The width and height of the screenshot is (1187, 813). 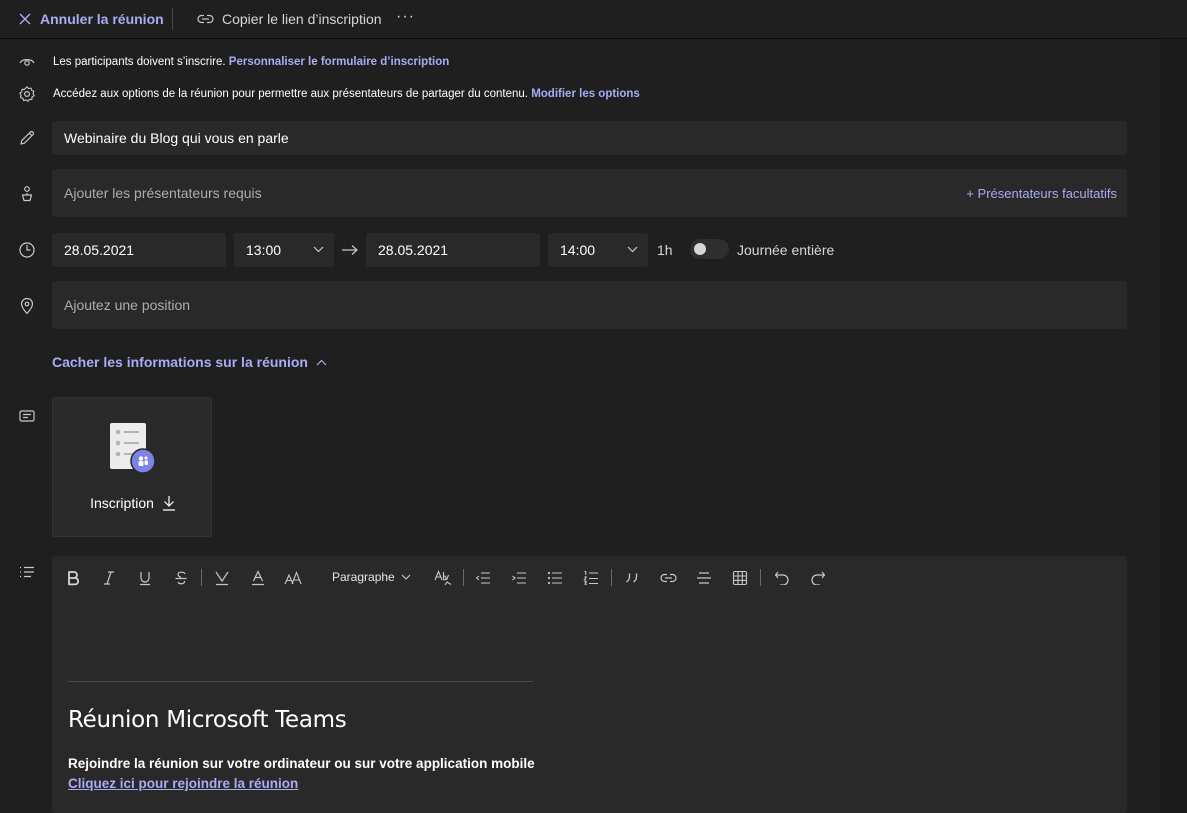 I want to click on spellcheck-button, so click(x=443, y=578).